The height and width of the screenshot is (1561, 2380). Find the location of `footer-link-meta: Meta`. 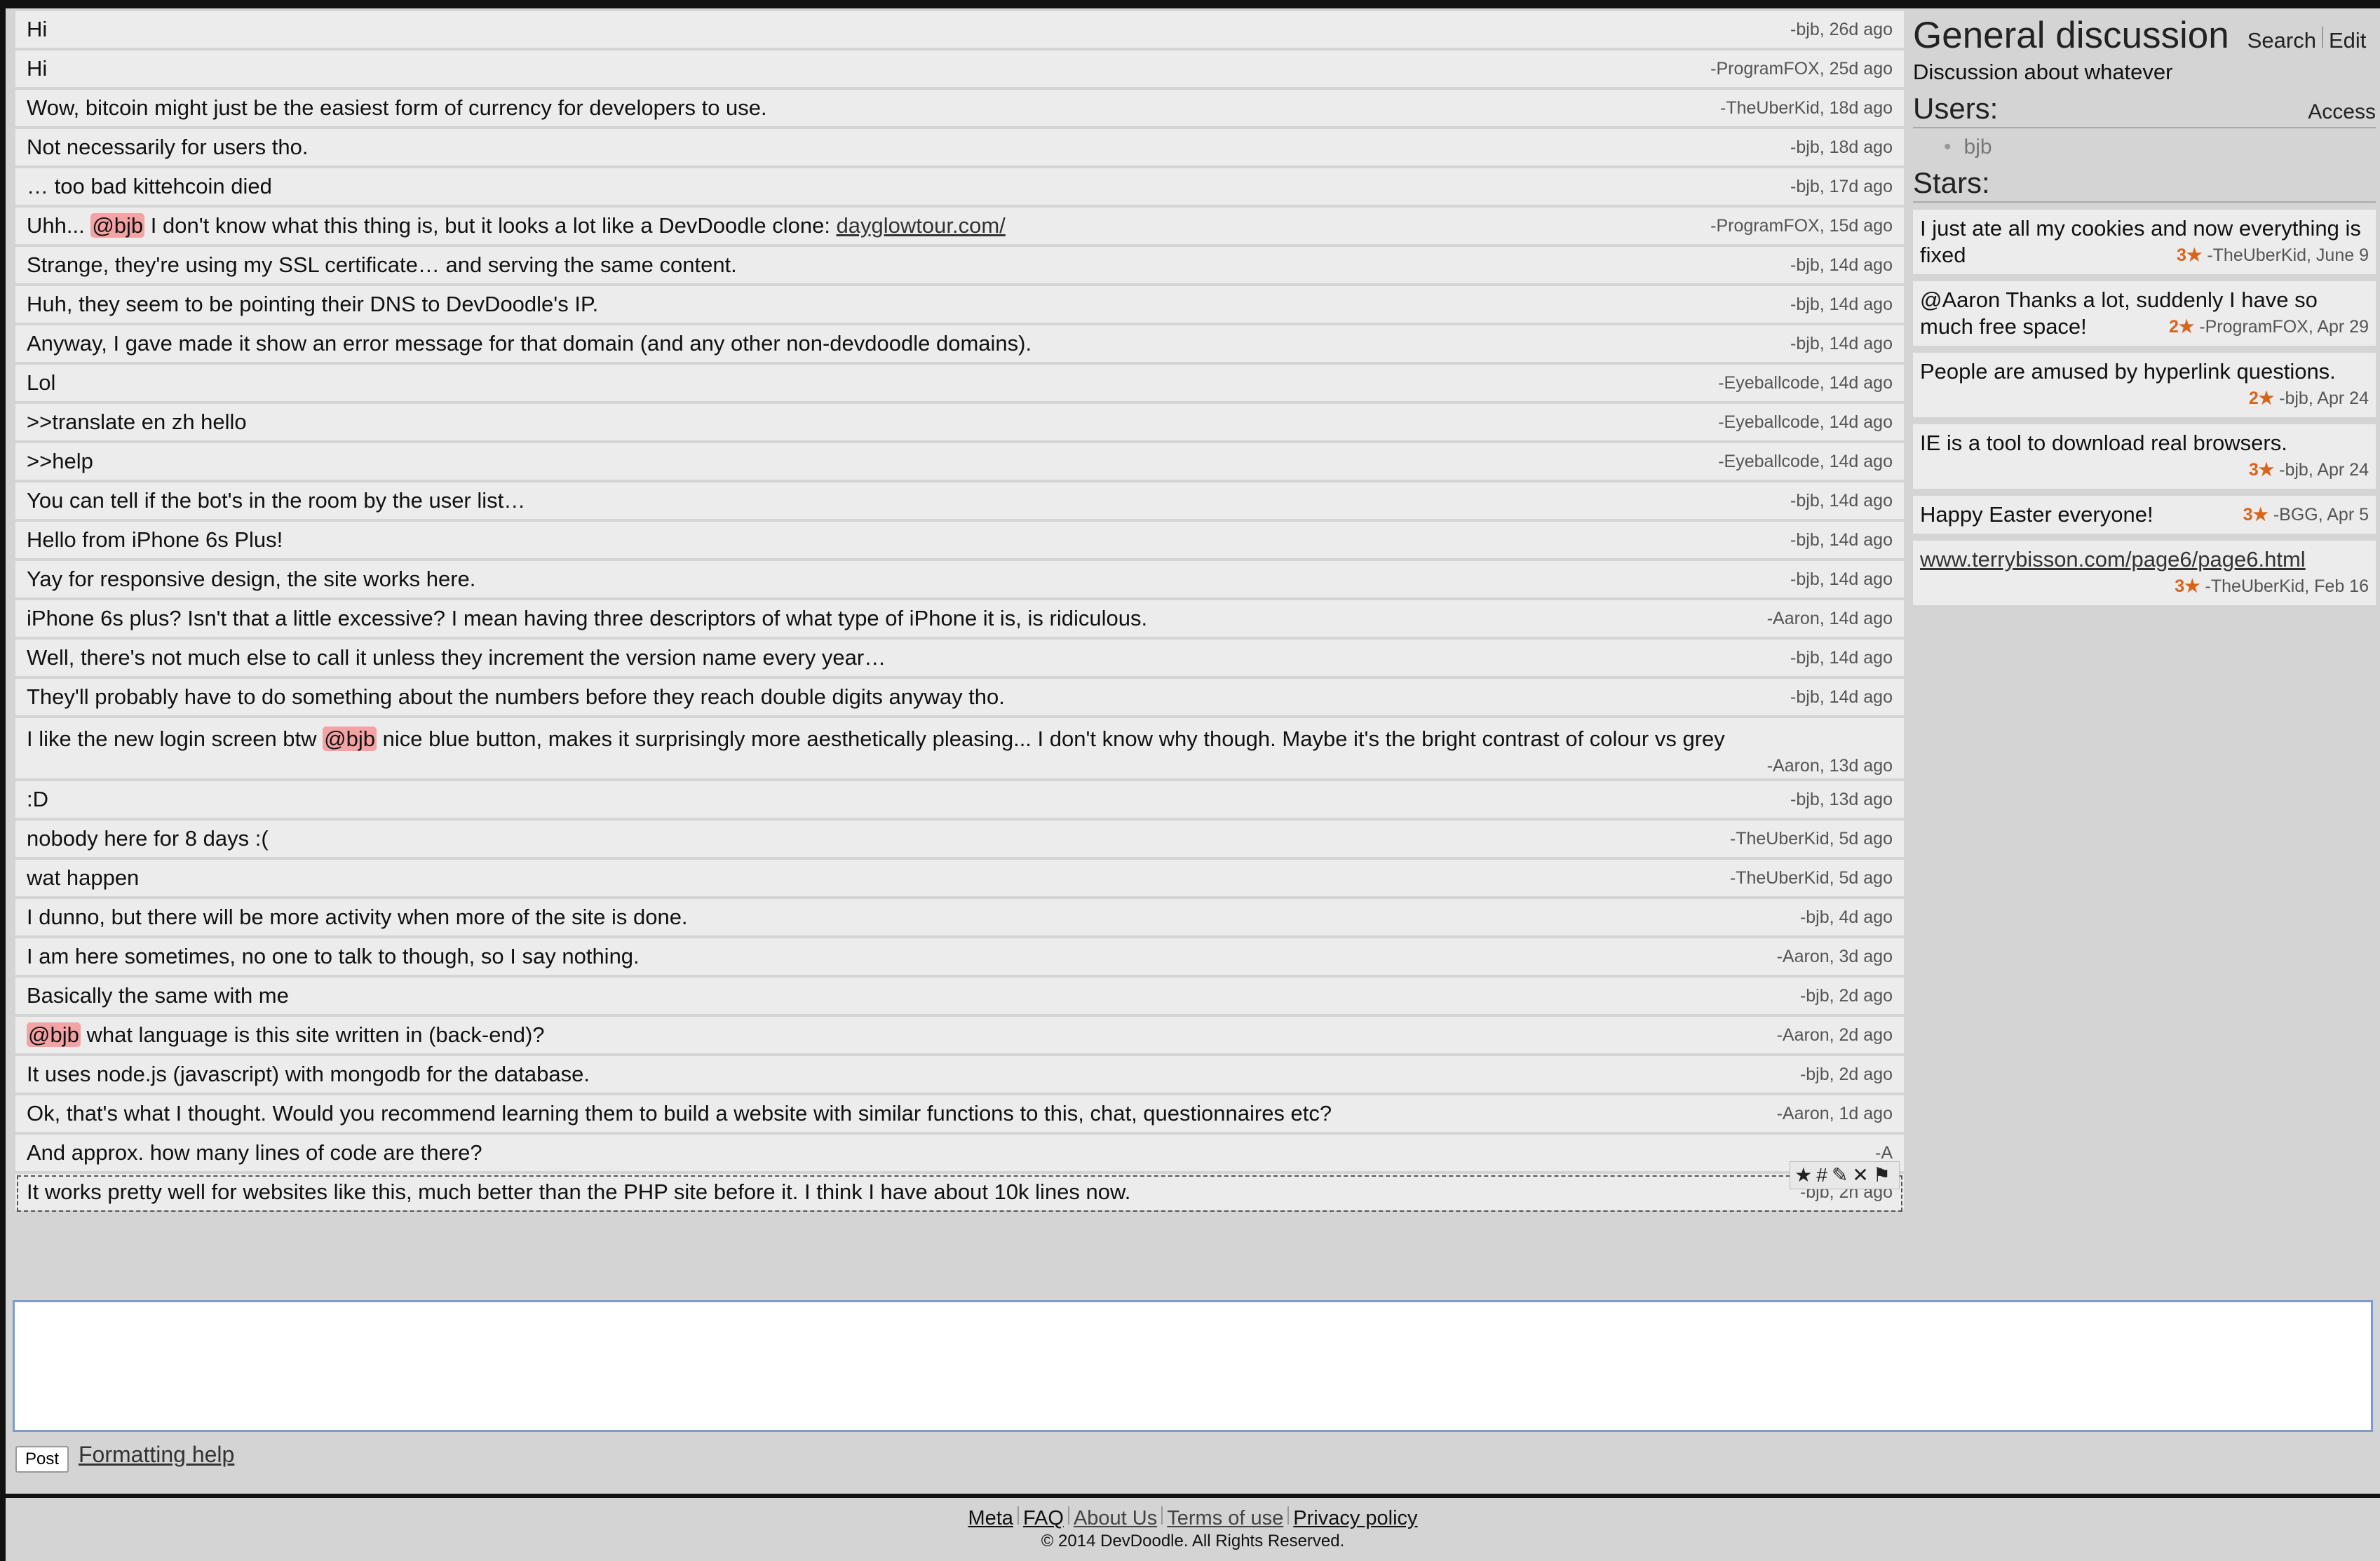

footer-link-meta: Meta is located at coordinates (990, 1518).